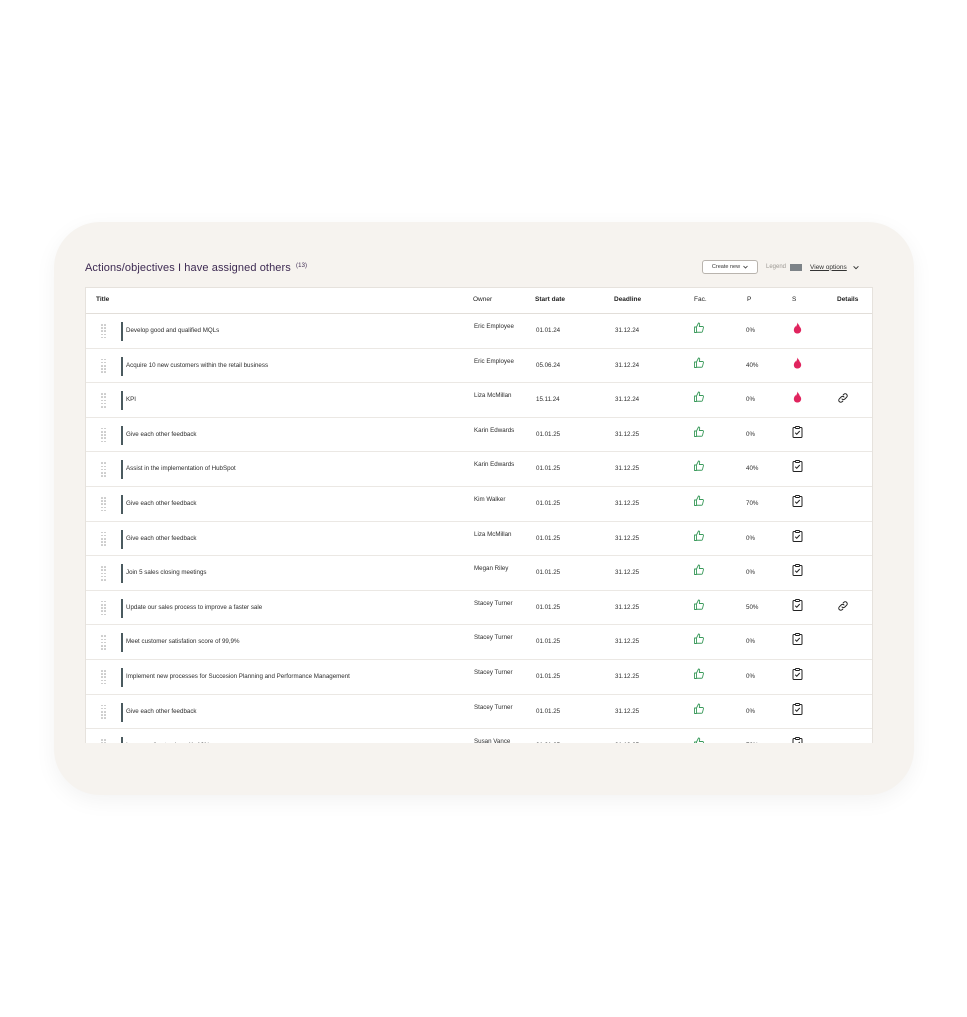 This screenshot has height=1017, width=967. I want to click on column-header-details: Details, so click(847, 299).